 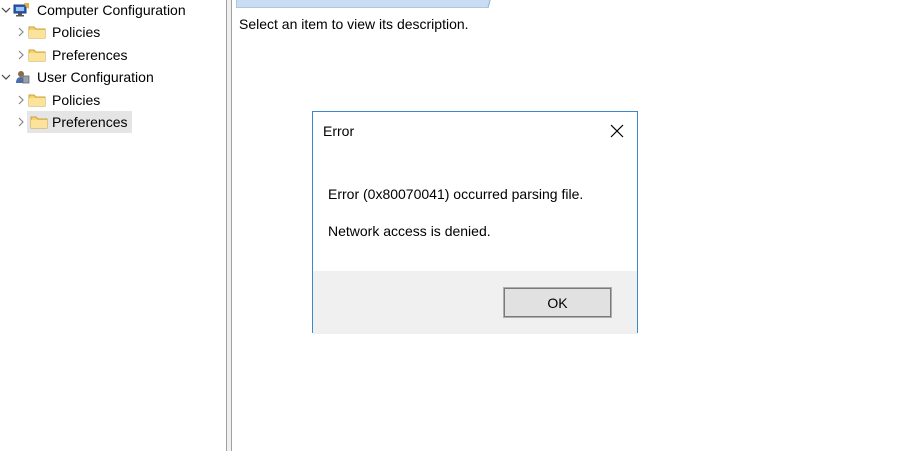 I want to click on tab-extended, so click(x=366, y=4).